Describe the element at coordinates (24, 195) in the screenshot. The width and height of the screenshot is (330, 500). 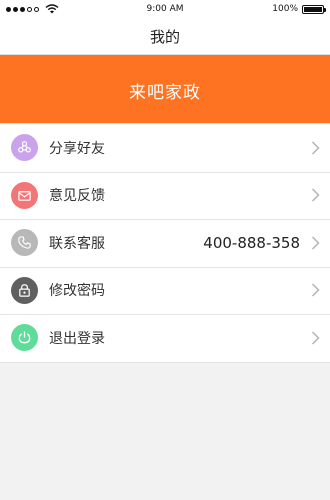
I see `mail-icon` at that location.